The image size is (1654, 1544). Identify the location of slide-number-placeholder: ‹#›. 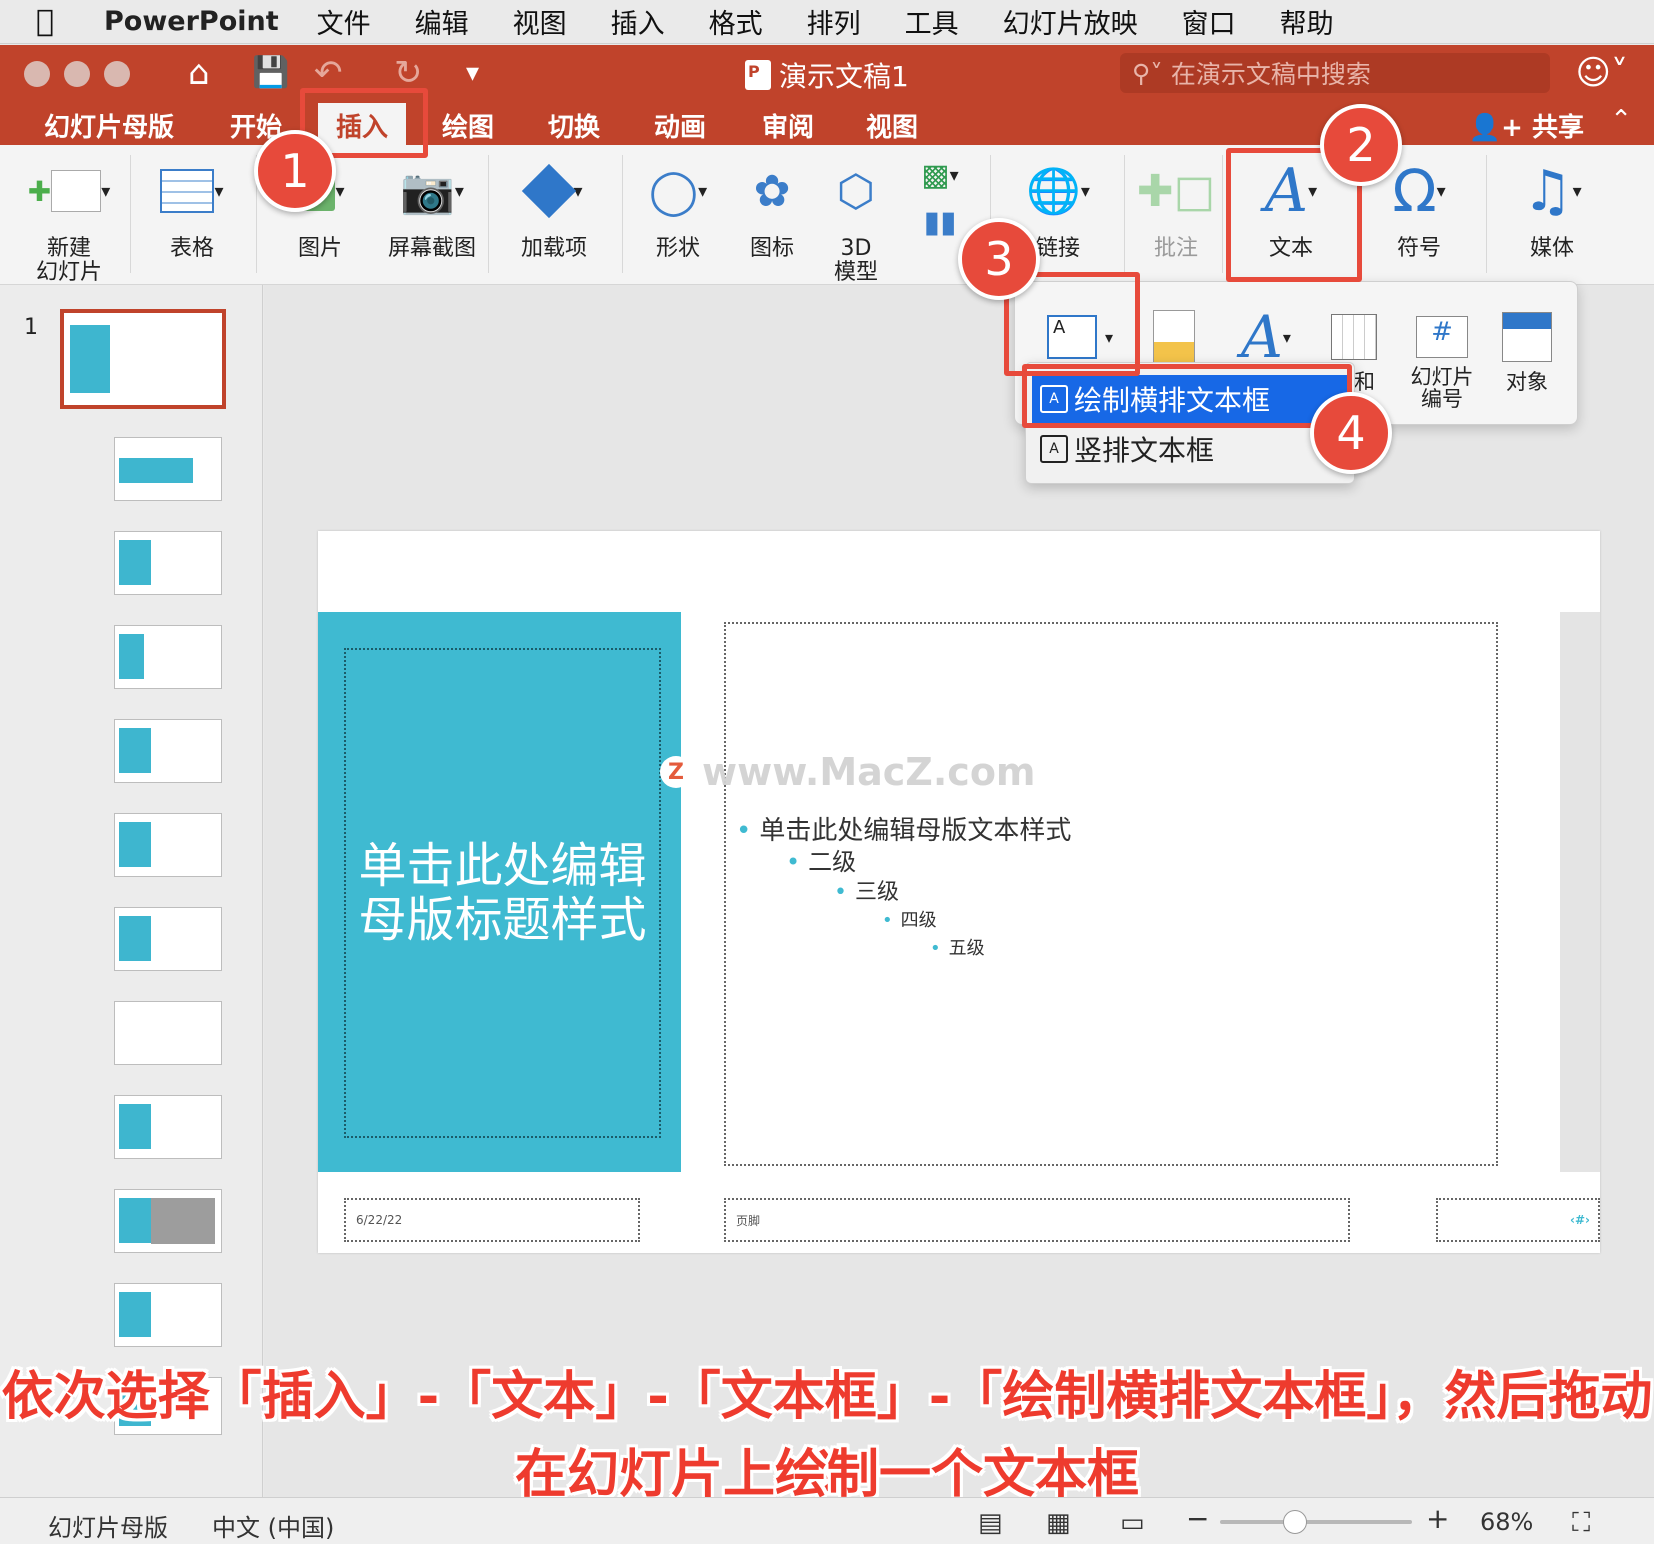
(1518, 1220).